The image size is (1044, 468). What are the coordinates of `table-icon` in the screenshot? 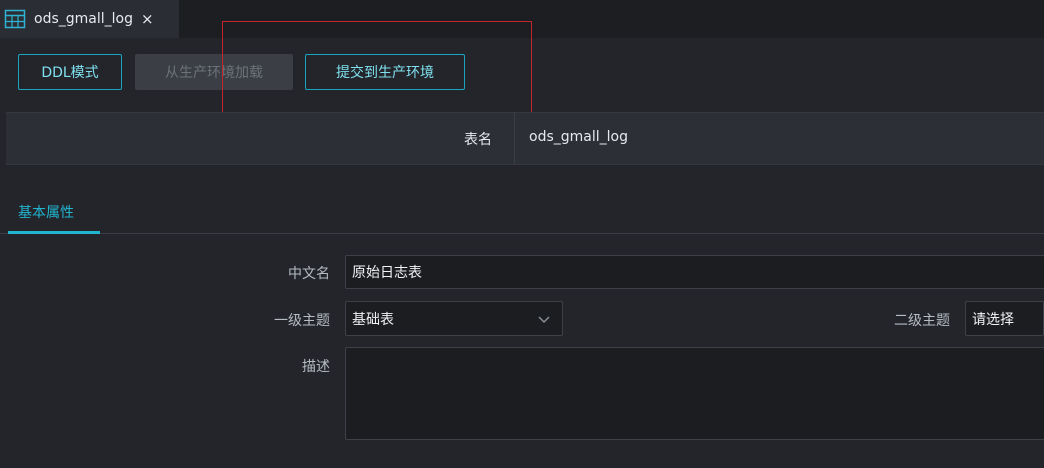 It's located at (15, 19).